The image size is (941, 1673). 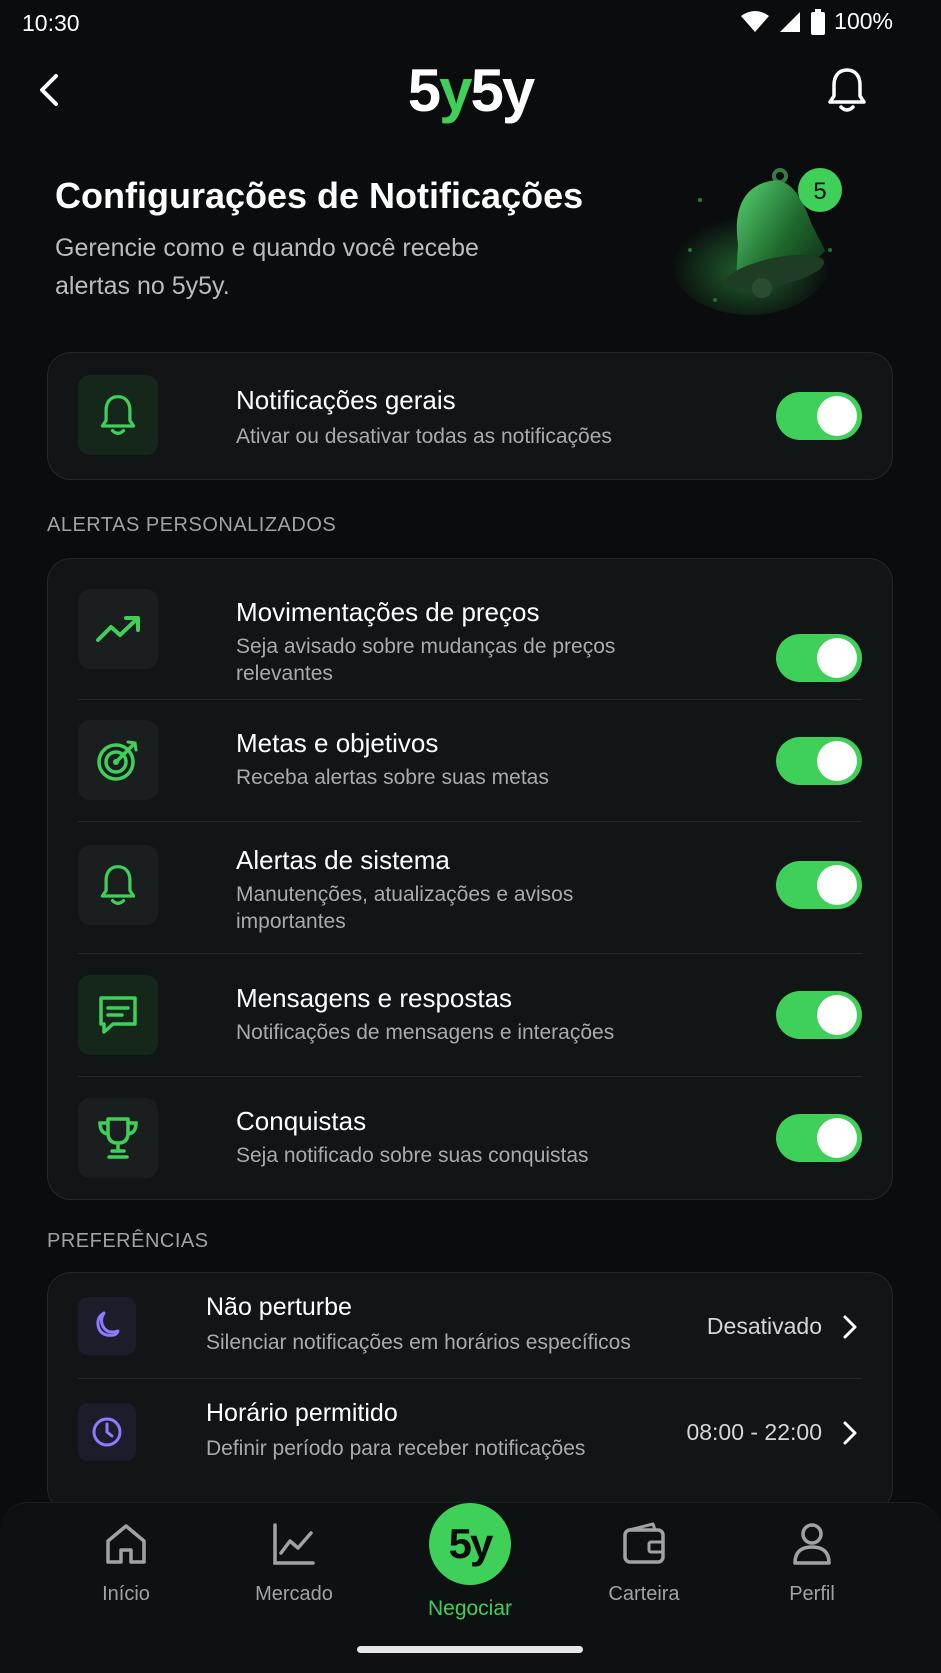 What do you see at coordinates (107, 1432) in the screenshot?
I see `clock-icon` at bounding box center [107, 1432].